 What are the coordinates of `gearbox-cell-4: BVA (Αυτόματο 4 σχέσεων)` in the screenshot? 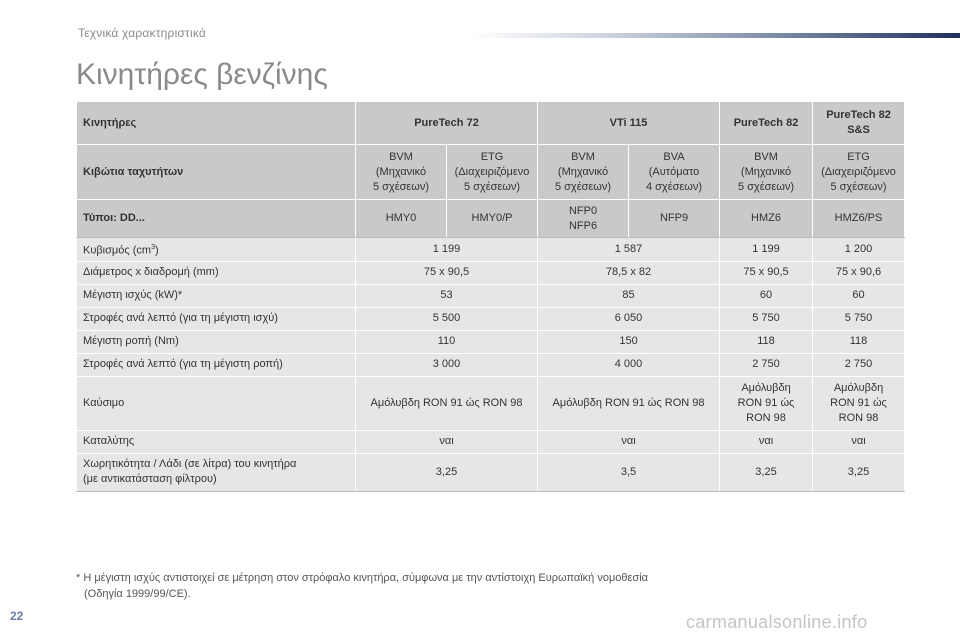 It's located at (674, 172).